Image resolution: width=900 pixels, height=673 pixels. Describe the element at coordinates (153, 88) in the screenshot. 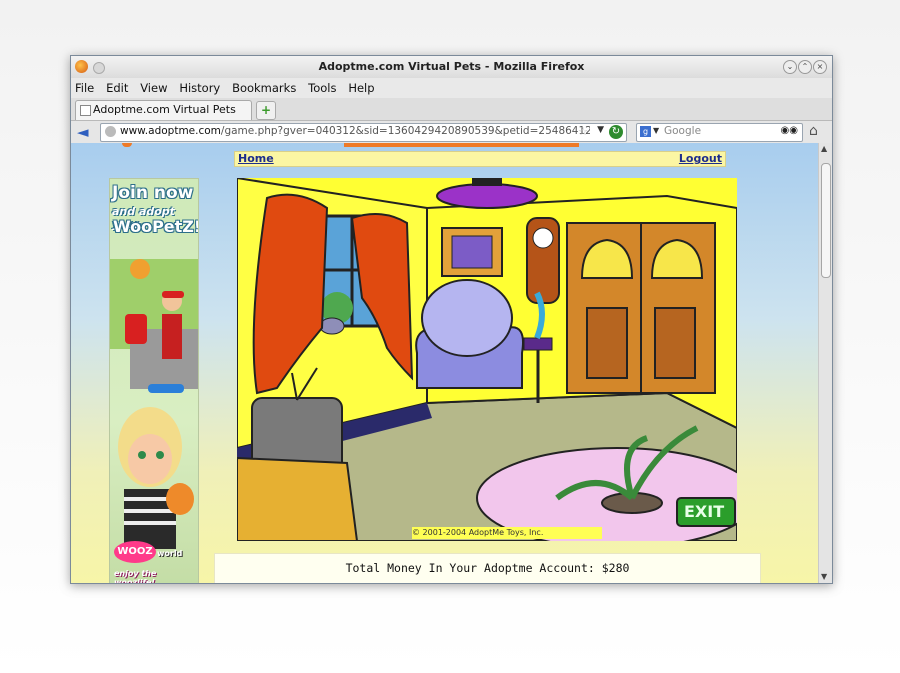

I see `menu-view: View` at that location.